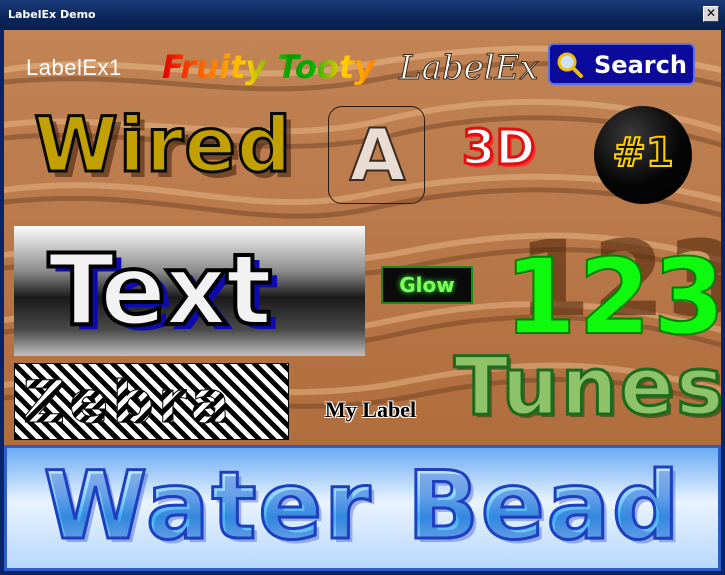 The height and width of the screenshot is (575, 725). Describe the element at coordinates (162, 145) in the screenshot. I see `wired-label: Wired` at that location.